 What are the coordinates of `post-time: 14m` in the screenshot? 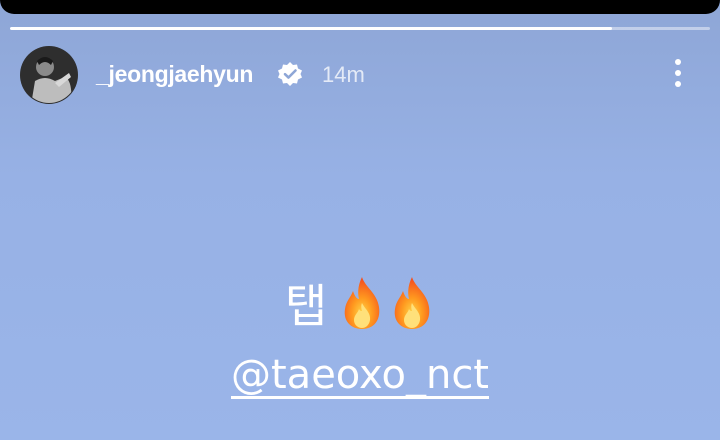 It's located at (343, 74).